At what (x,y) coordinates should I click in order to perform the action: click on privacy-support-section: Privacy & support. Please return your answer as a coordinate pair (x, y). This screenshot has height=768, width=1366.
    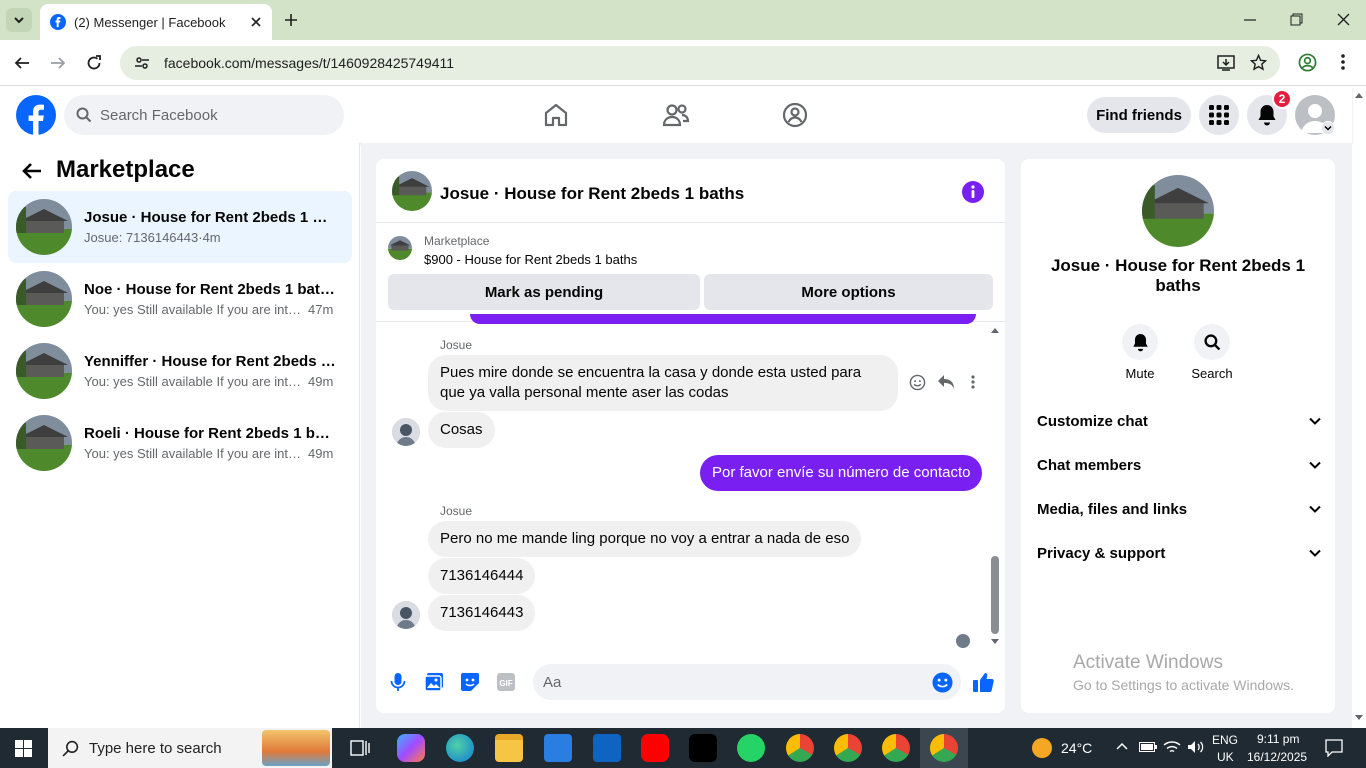
    Looking at the image, I should click on (1179, 553).